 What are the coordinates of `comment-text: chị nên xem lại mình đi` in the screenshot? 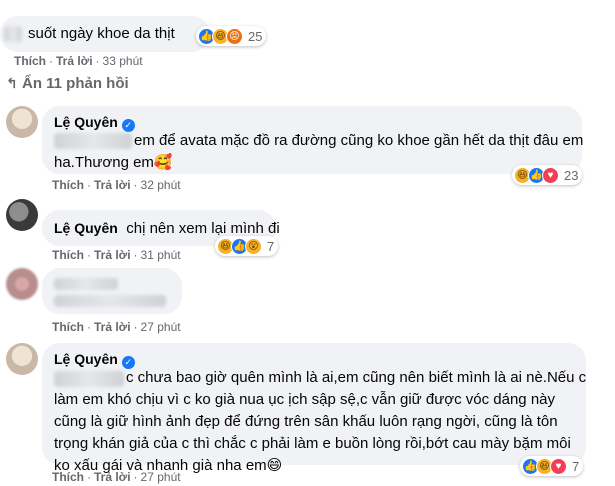 It's located at (203, 228).